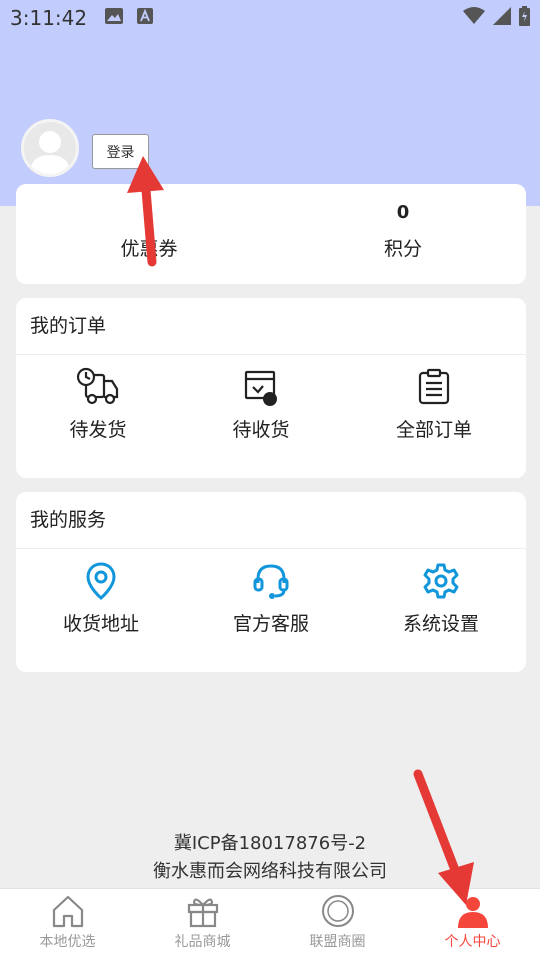  What do you see at coordinates (101, 581) in the screenshot?
I see `location-pin-icon` at bounding box center [101, 581].